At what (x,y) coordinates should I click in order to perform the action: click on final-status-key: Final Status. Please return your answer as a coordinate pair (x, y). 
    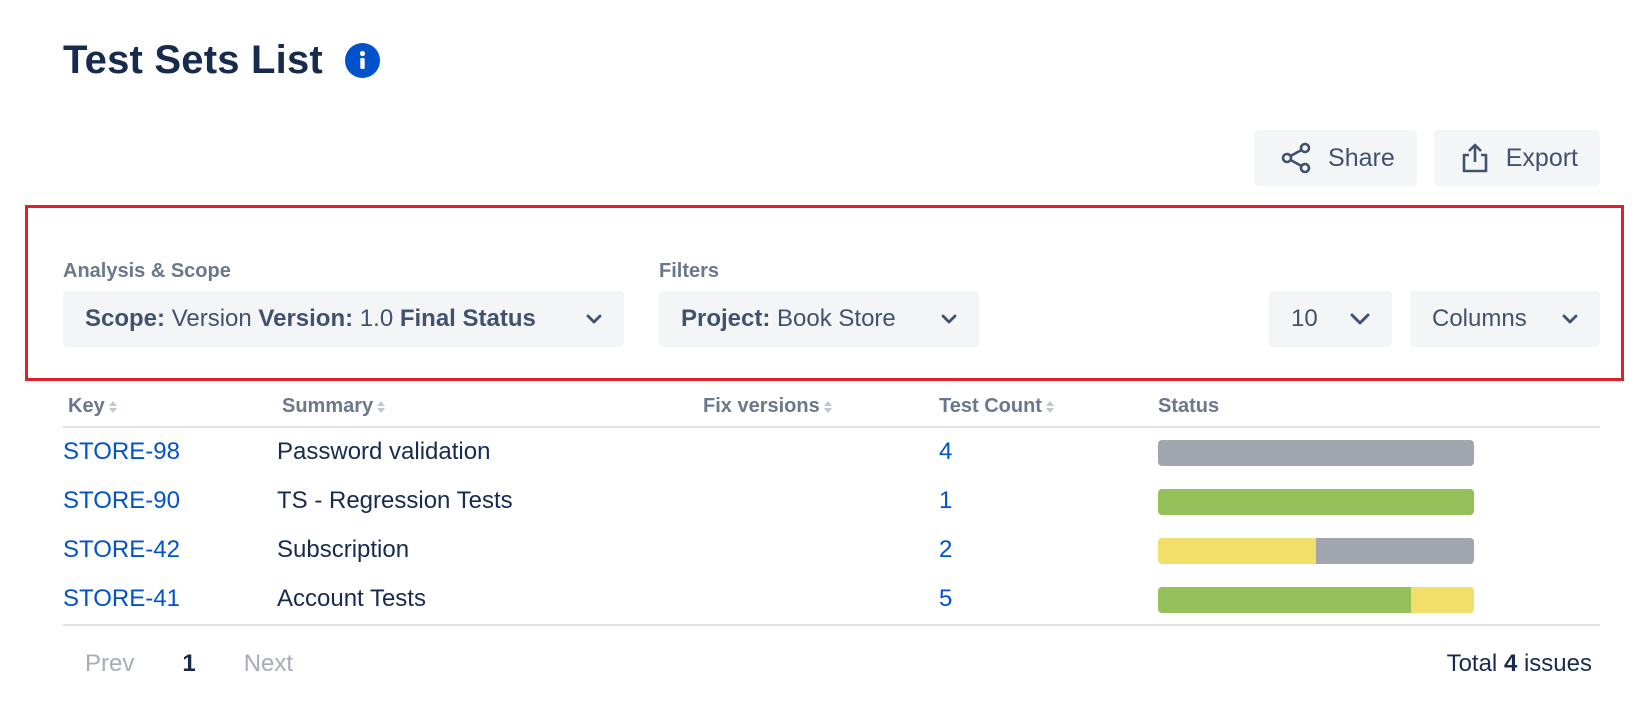
    Looking at the image, I should click on (467, 318).